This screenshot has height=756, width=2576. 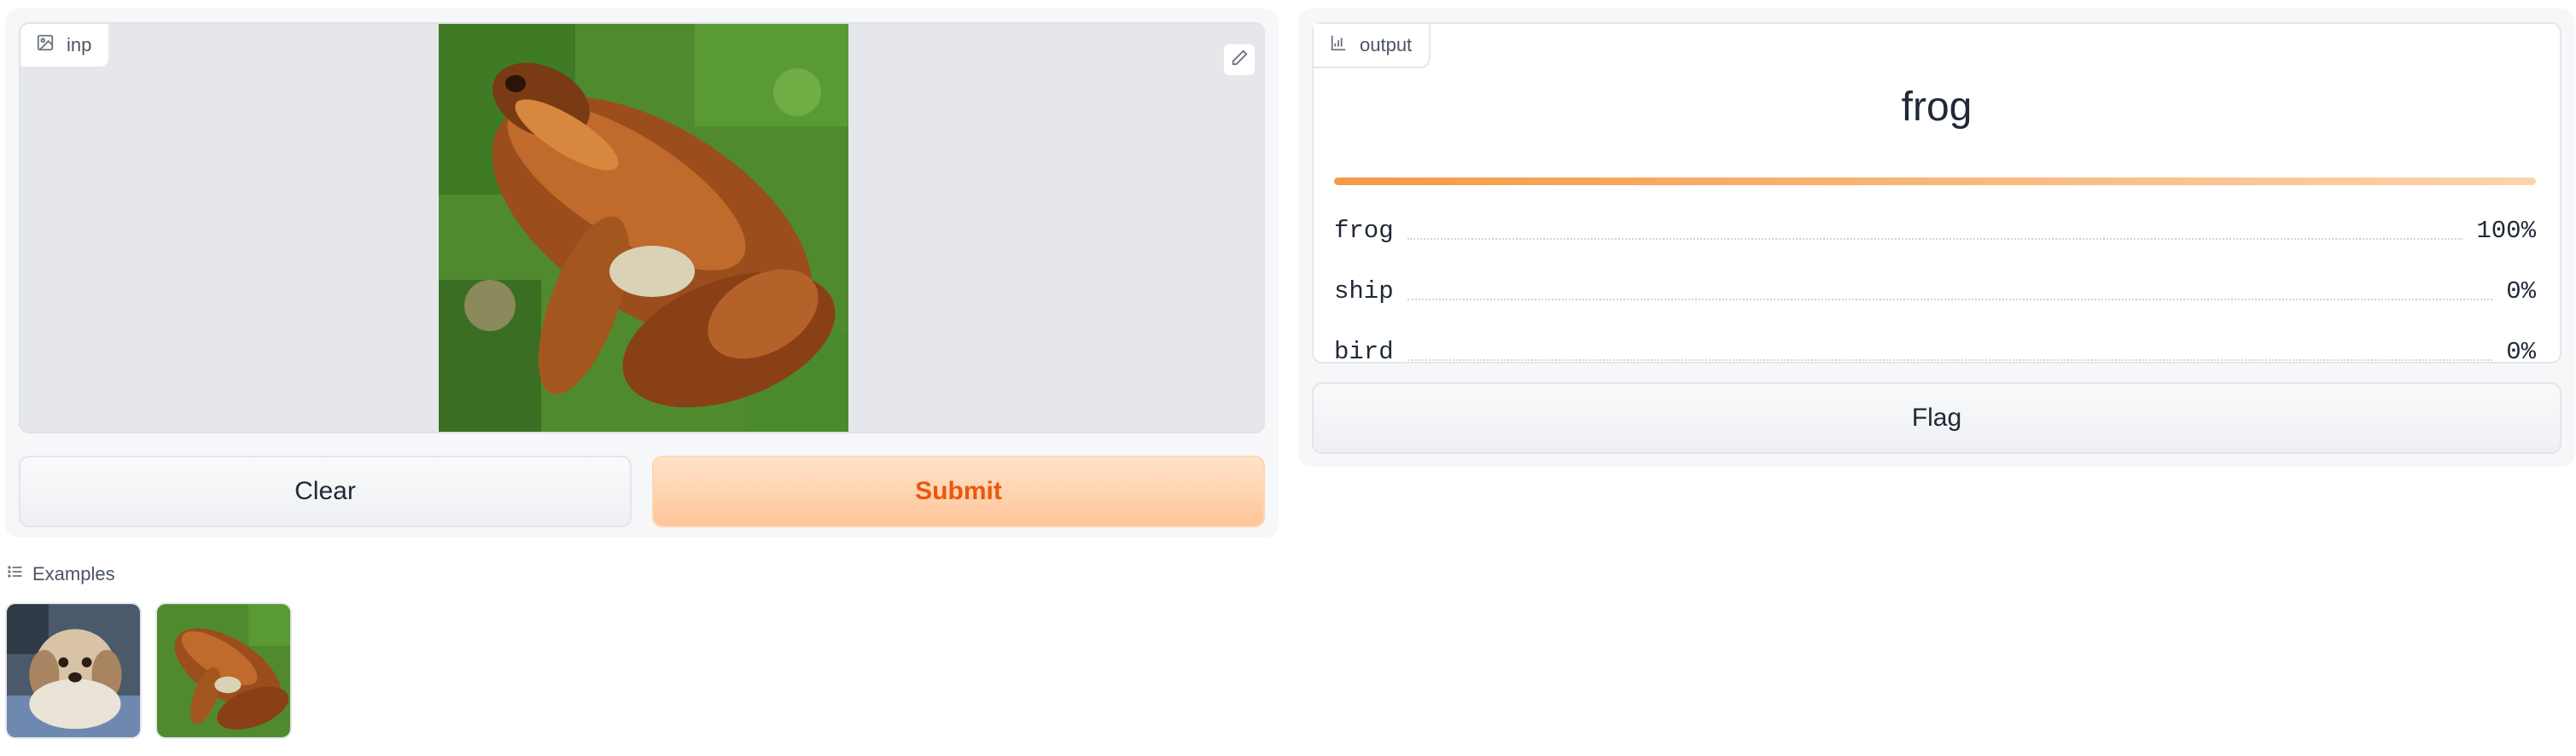 I want to click on frog-thumbnail, so click(x=223, y=670).